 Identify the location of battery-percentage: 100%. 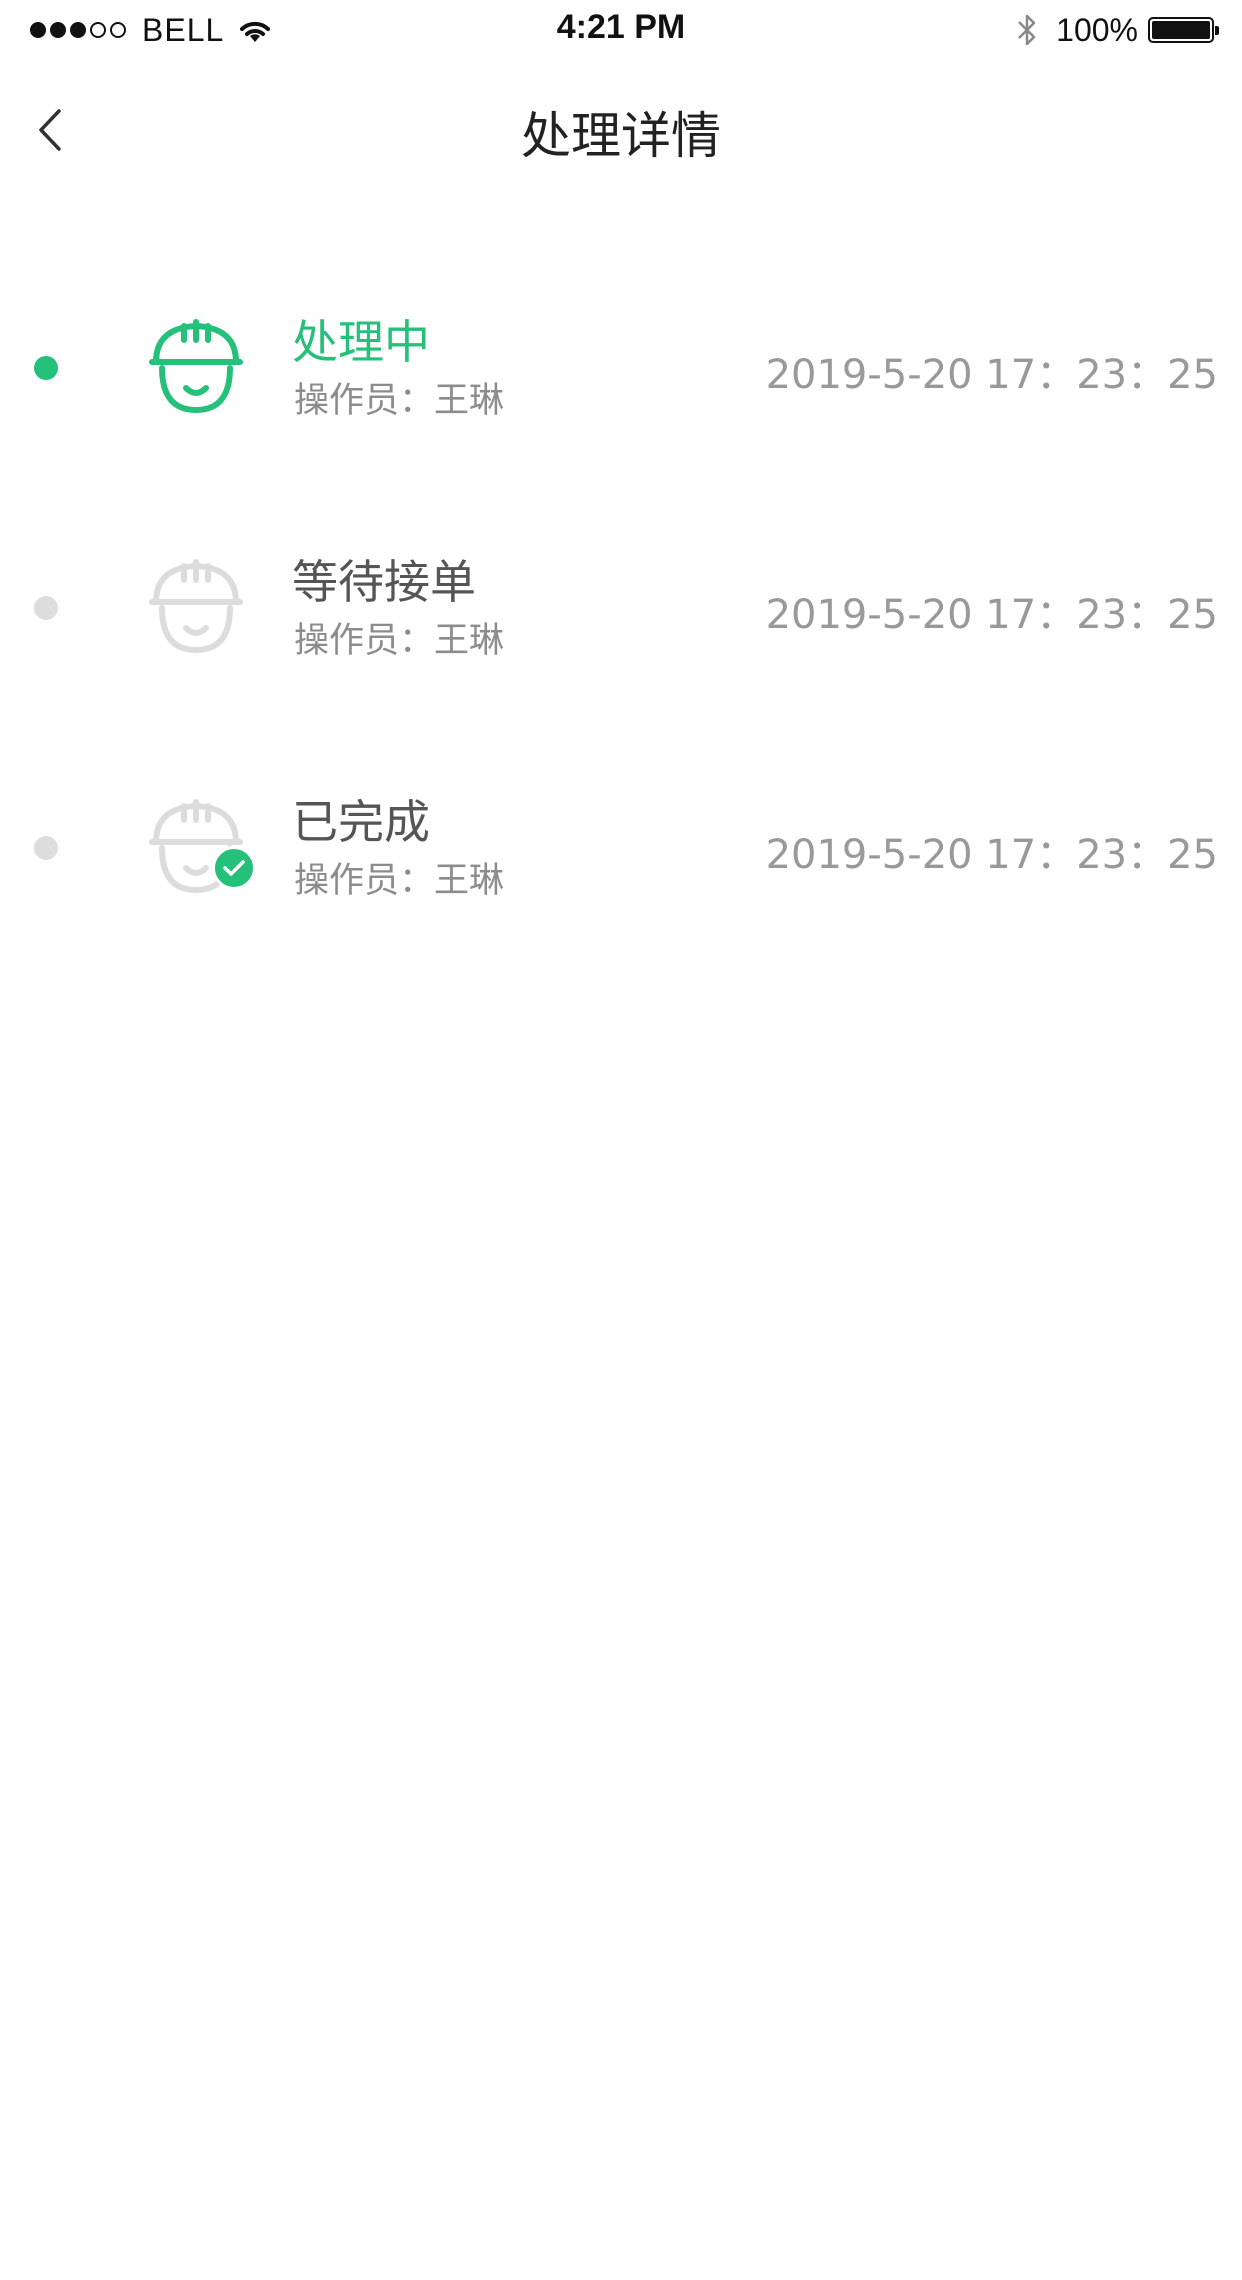
(1097, 29).